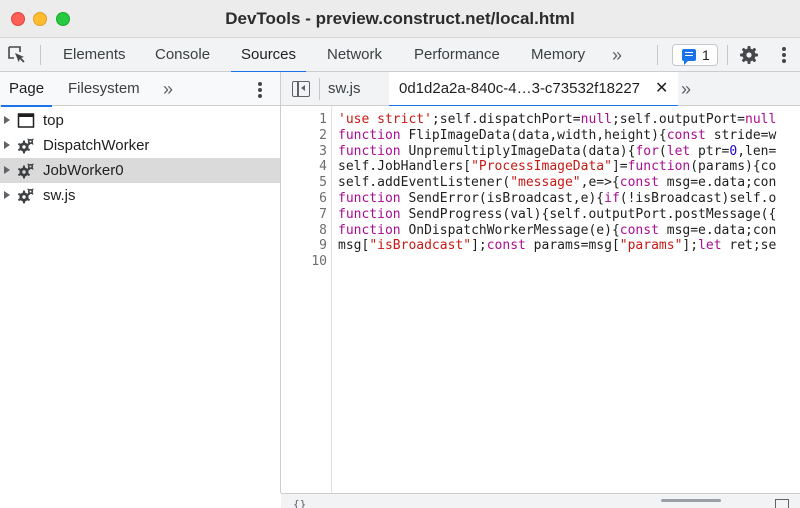 The image size is (800, 508). Describe the element at coordinates (140, 120) in the screenshot. I see `tree-item-top: top` at that location.